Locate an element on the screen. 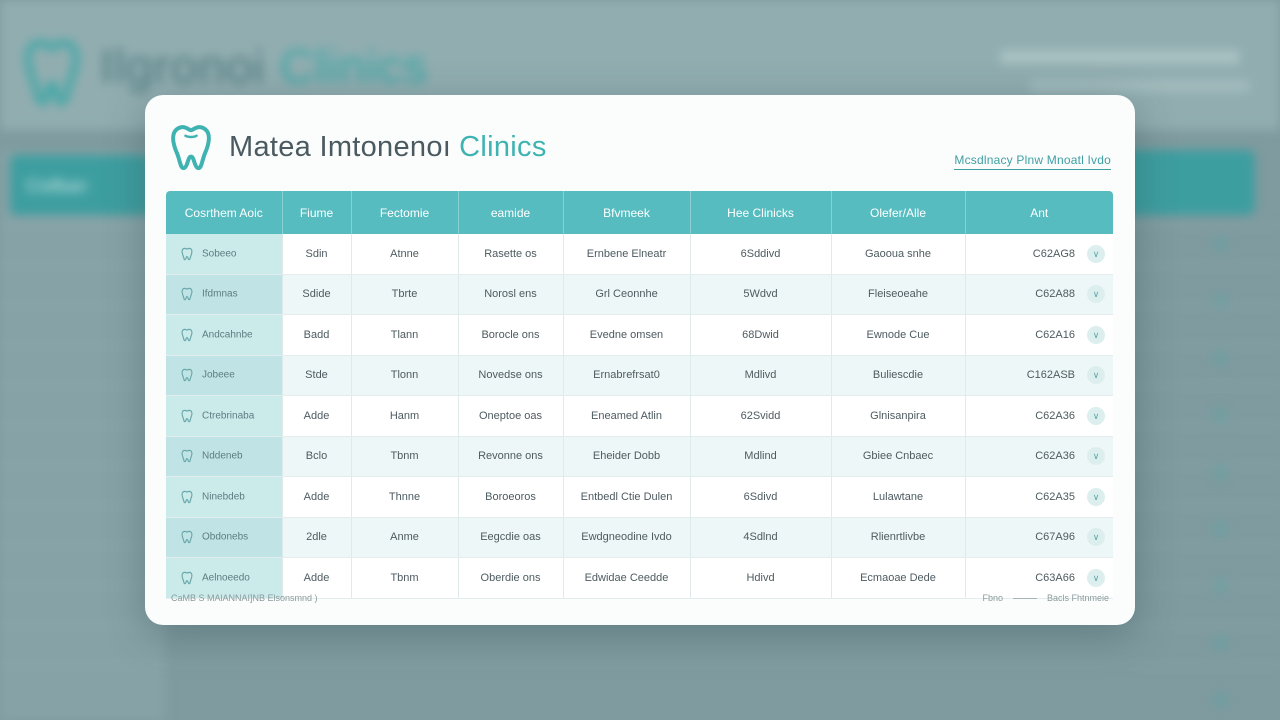 The width and height of the screenshot is (1280, 720). row-name-text: Obdonebs is located at coordinates (225, 537).